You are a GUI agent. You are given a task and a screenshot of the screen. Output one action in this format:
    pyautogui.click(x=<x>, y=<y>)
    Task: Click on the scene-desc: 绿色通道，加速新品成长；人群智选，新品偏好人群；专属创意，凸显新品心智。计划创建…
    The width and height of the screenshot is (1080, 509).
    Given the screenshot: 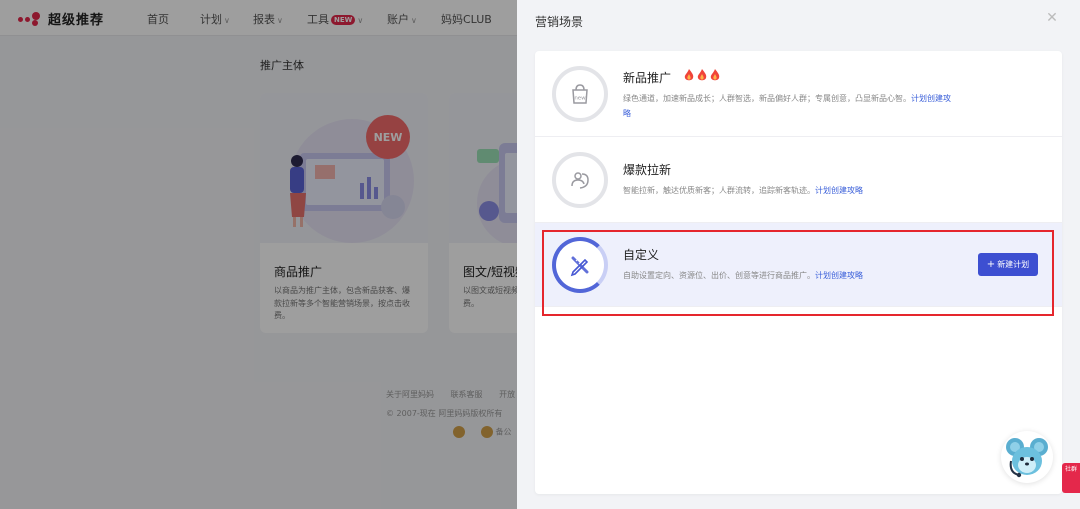 What is the action you would take?
    pyautogui.click(x=787, y=106)
    